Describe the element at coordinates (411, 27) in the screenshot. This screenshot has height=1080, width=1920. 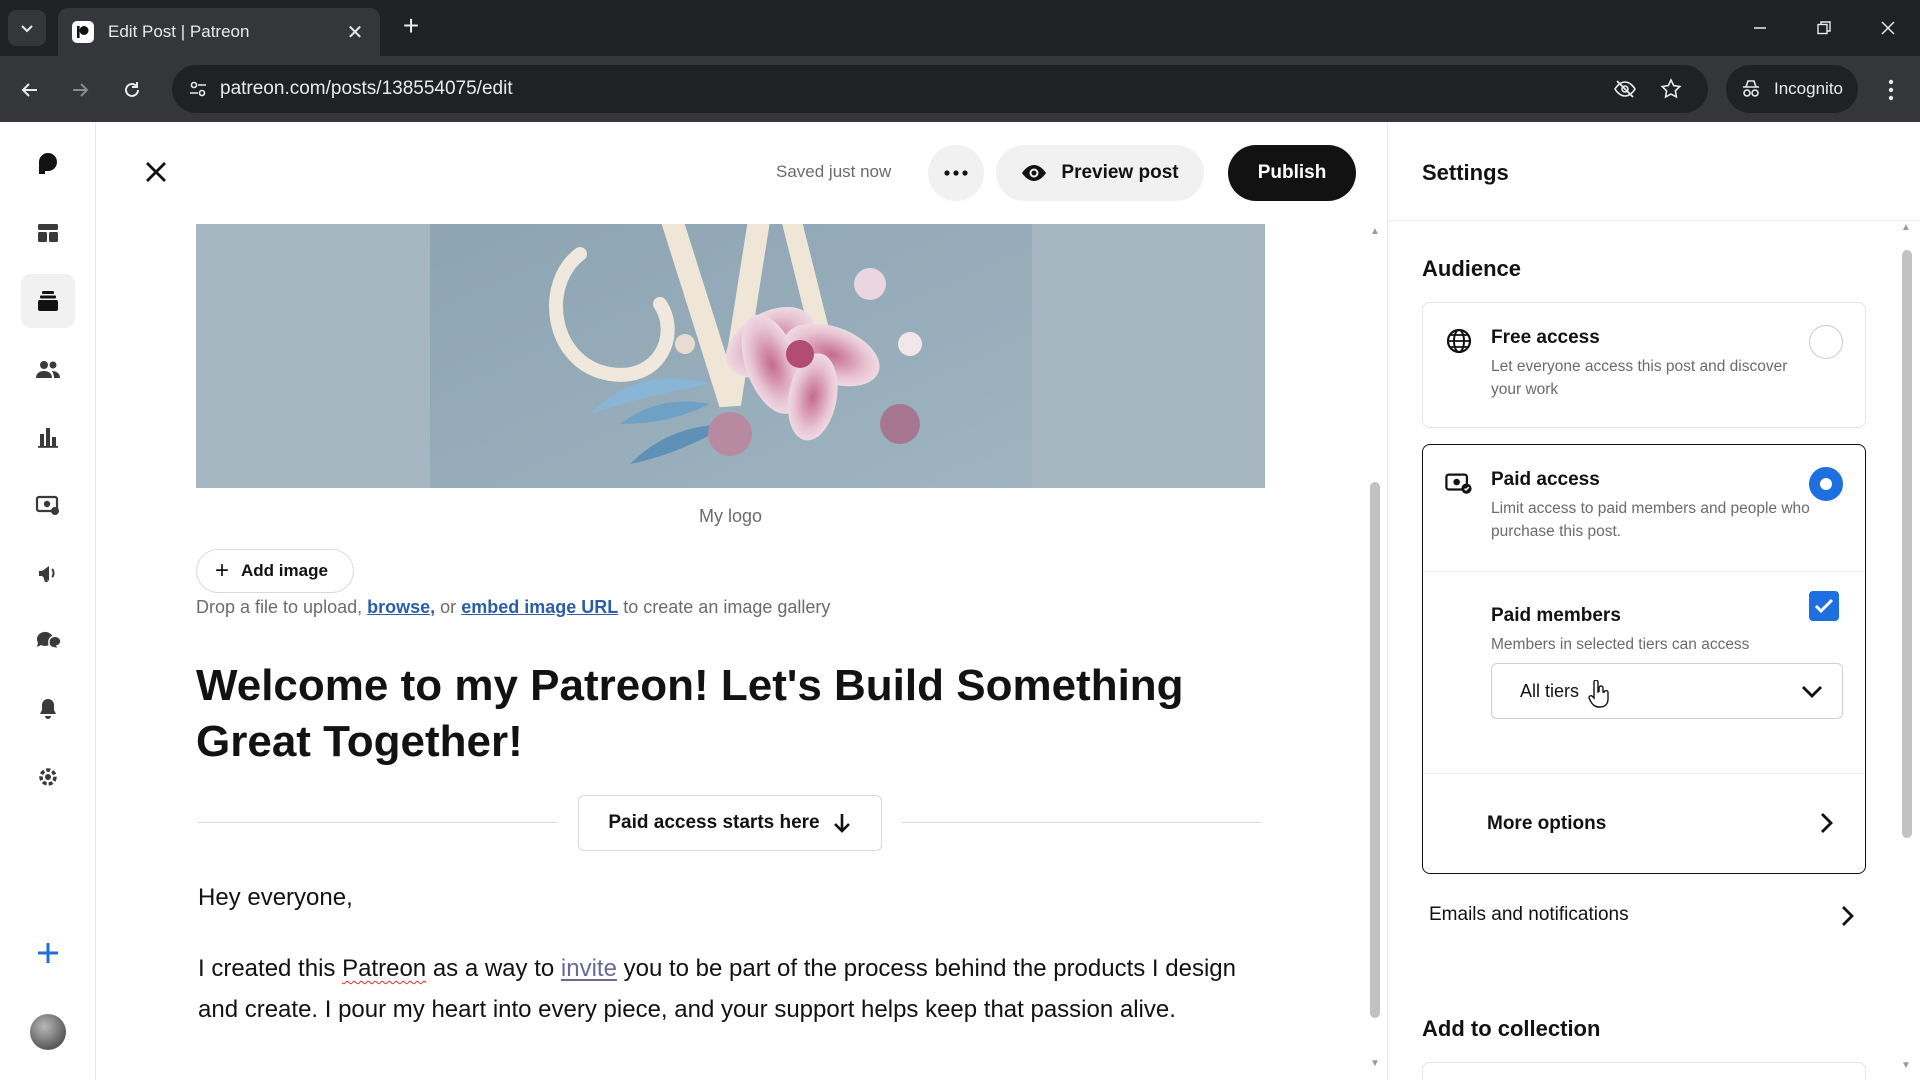
I see `new-tab-plus-icon: +` at that location.